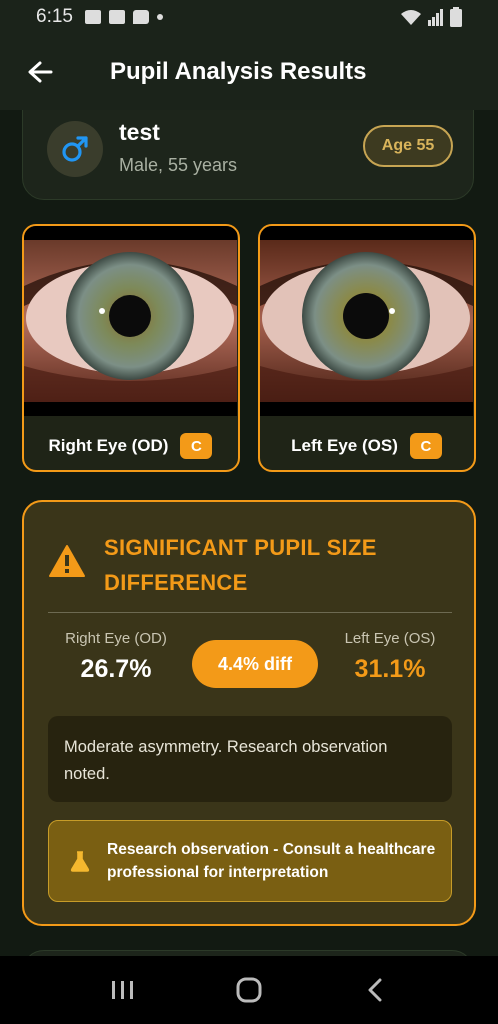 This screenshot has height=1024, width=498. What do you see at coordinates (411, 17) in the screenshot?
I see `wifi-icon` at bounding box center [411, 17].